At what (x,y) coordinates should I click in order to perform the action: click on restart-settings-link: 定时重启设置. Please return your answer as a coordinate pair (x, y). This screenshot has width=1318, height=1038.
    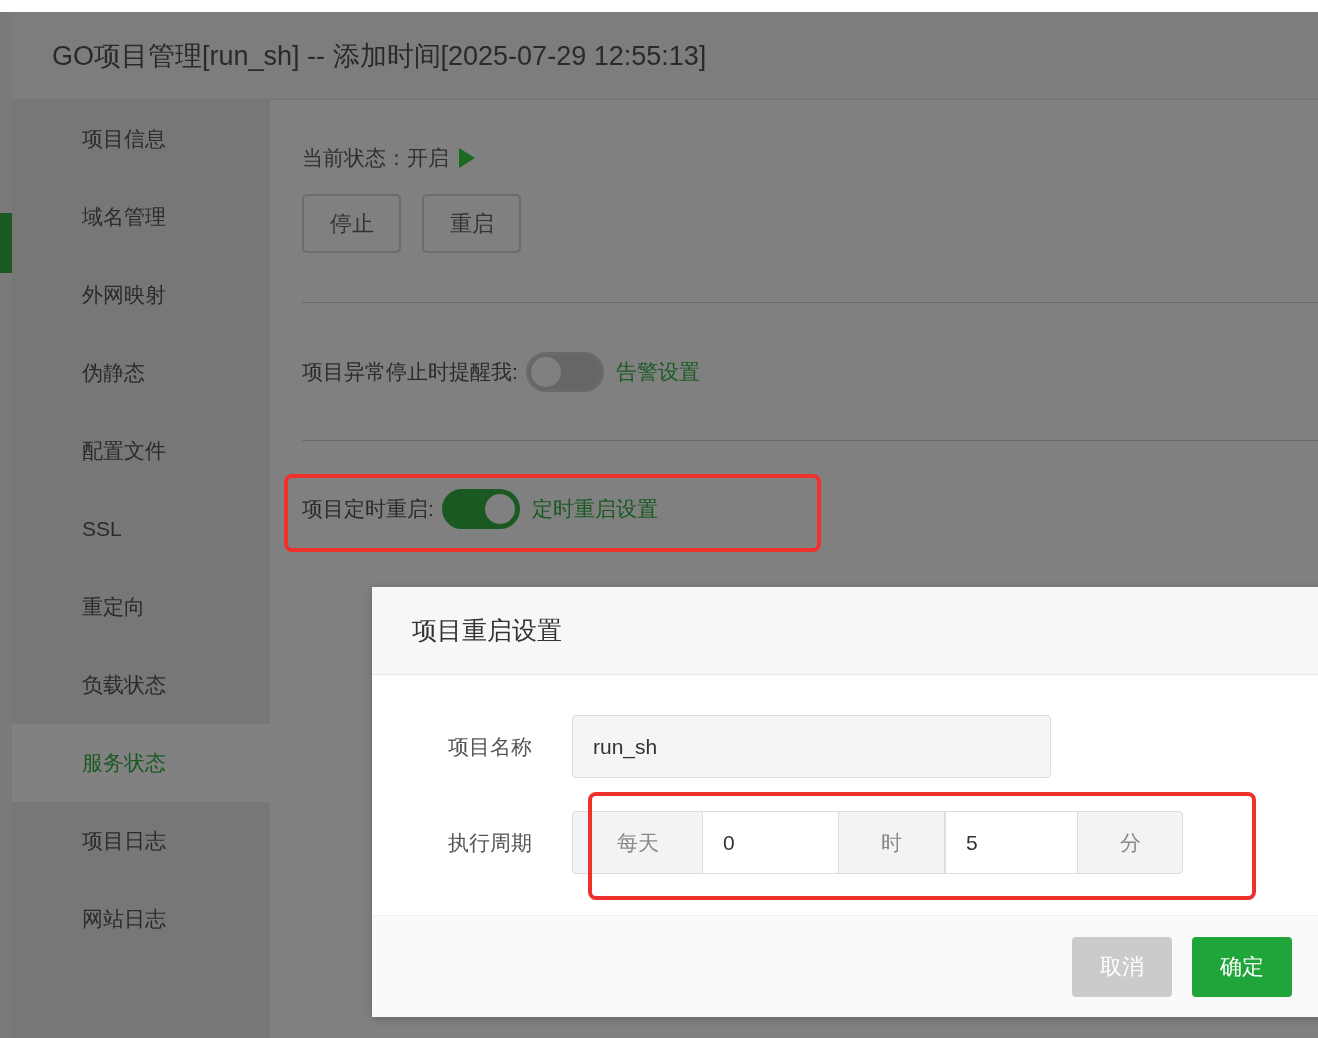
    Looking at the image, I should click on (594, 509).